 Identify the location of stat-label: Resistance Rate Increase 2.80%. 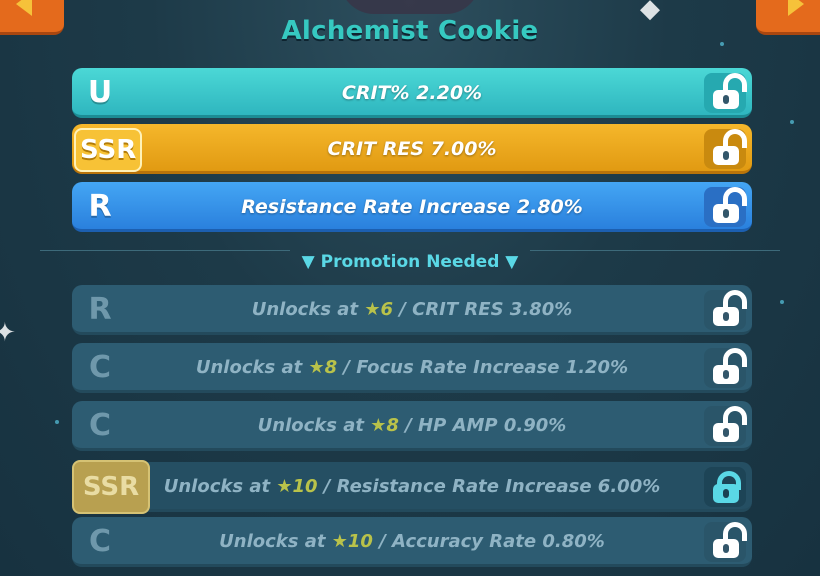
(412, 207).